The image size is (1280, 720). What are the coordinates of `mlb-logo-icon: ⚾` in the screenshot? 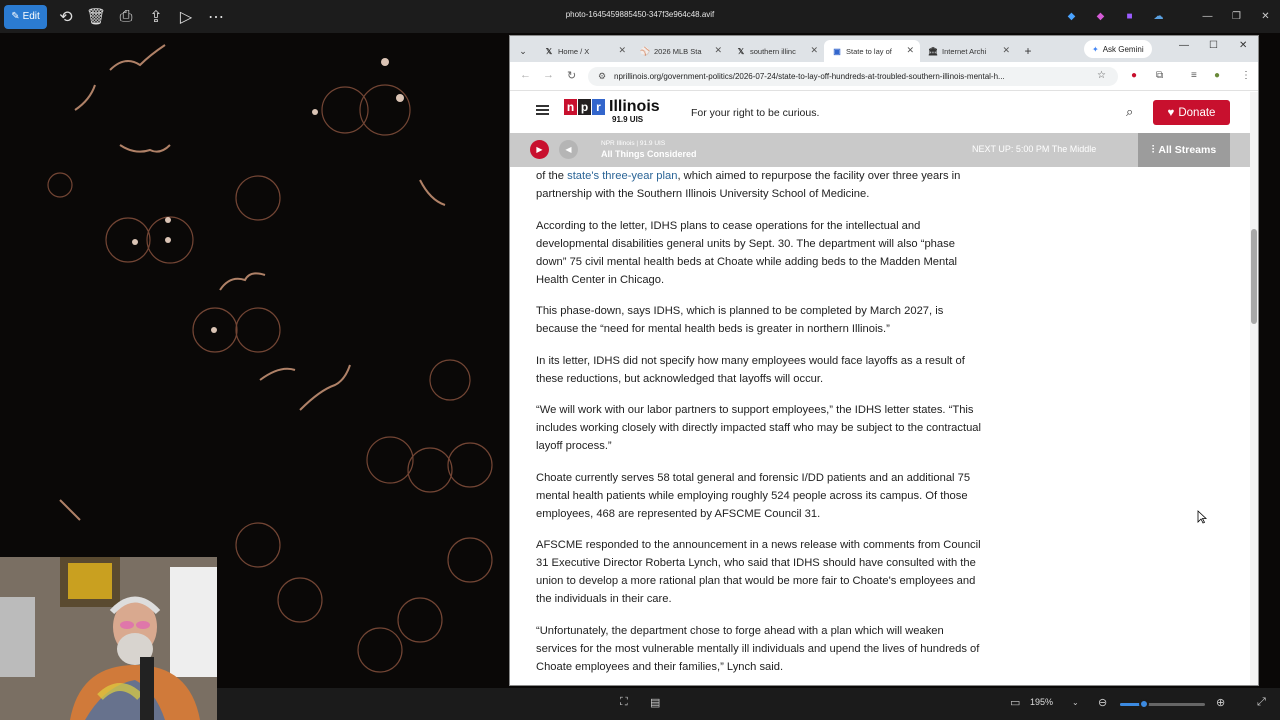 It's located at (645, 51).